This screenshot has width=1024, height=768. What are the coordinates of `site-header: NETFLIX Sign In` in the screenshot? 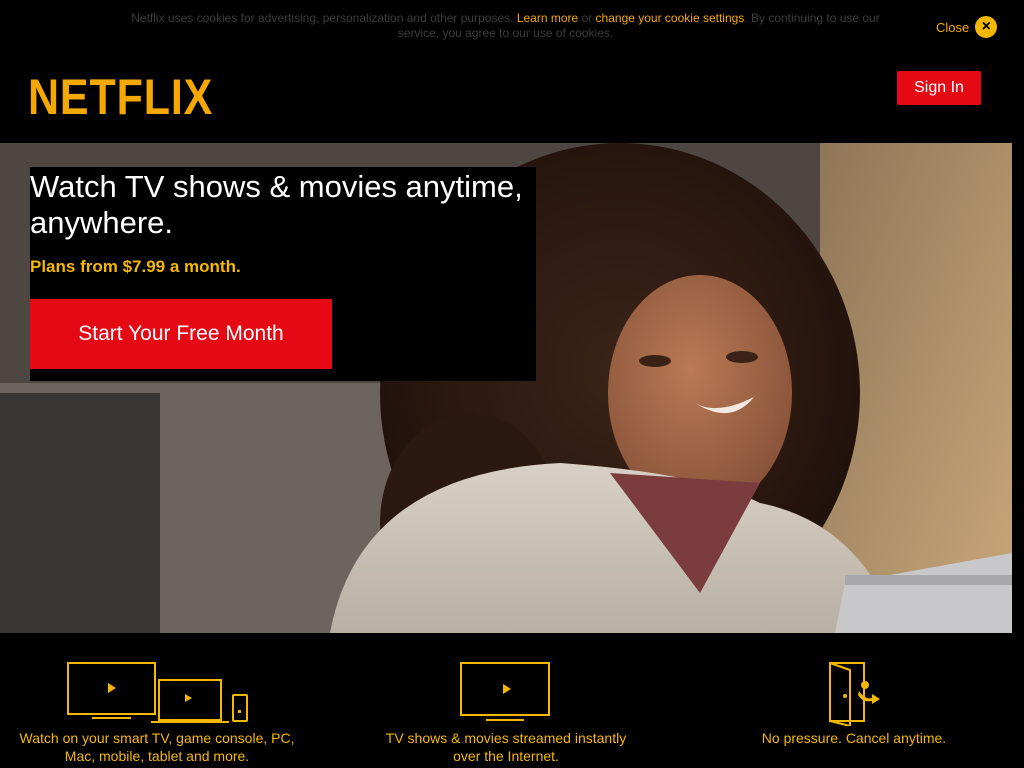 It's located at (512, 97).